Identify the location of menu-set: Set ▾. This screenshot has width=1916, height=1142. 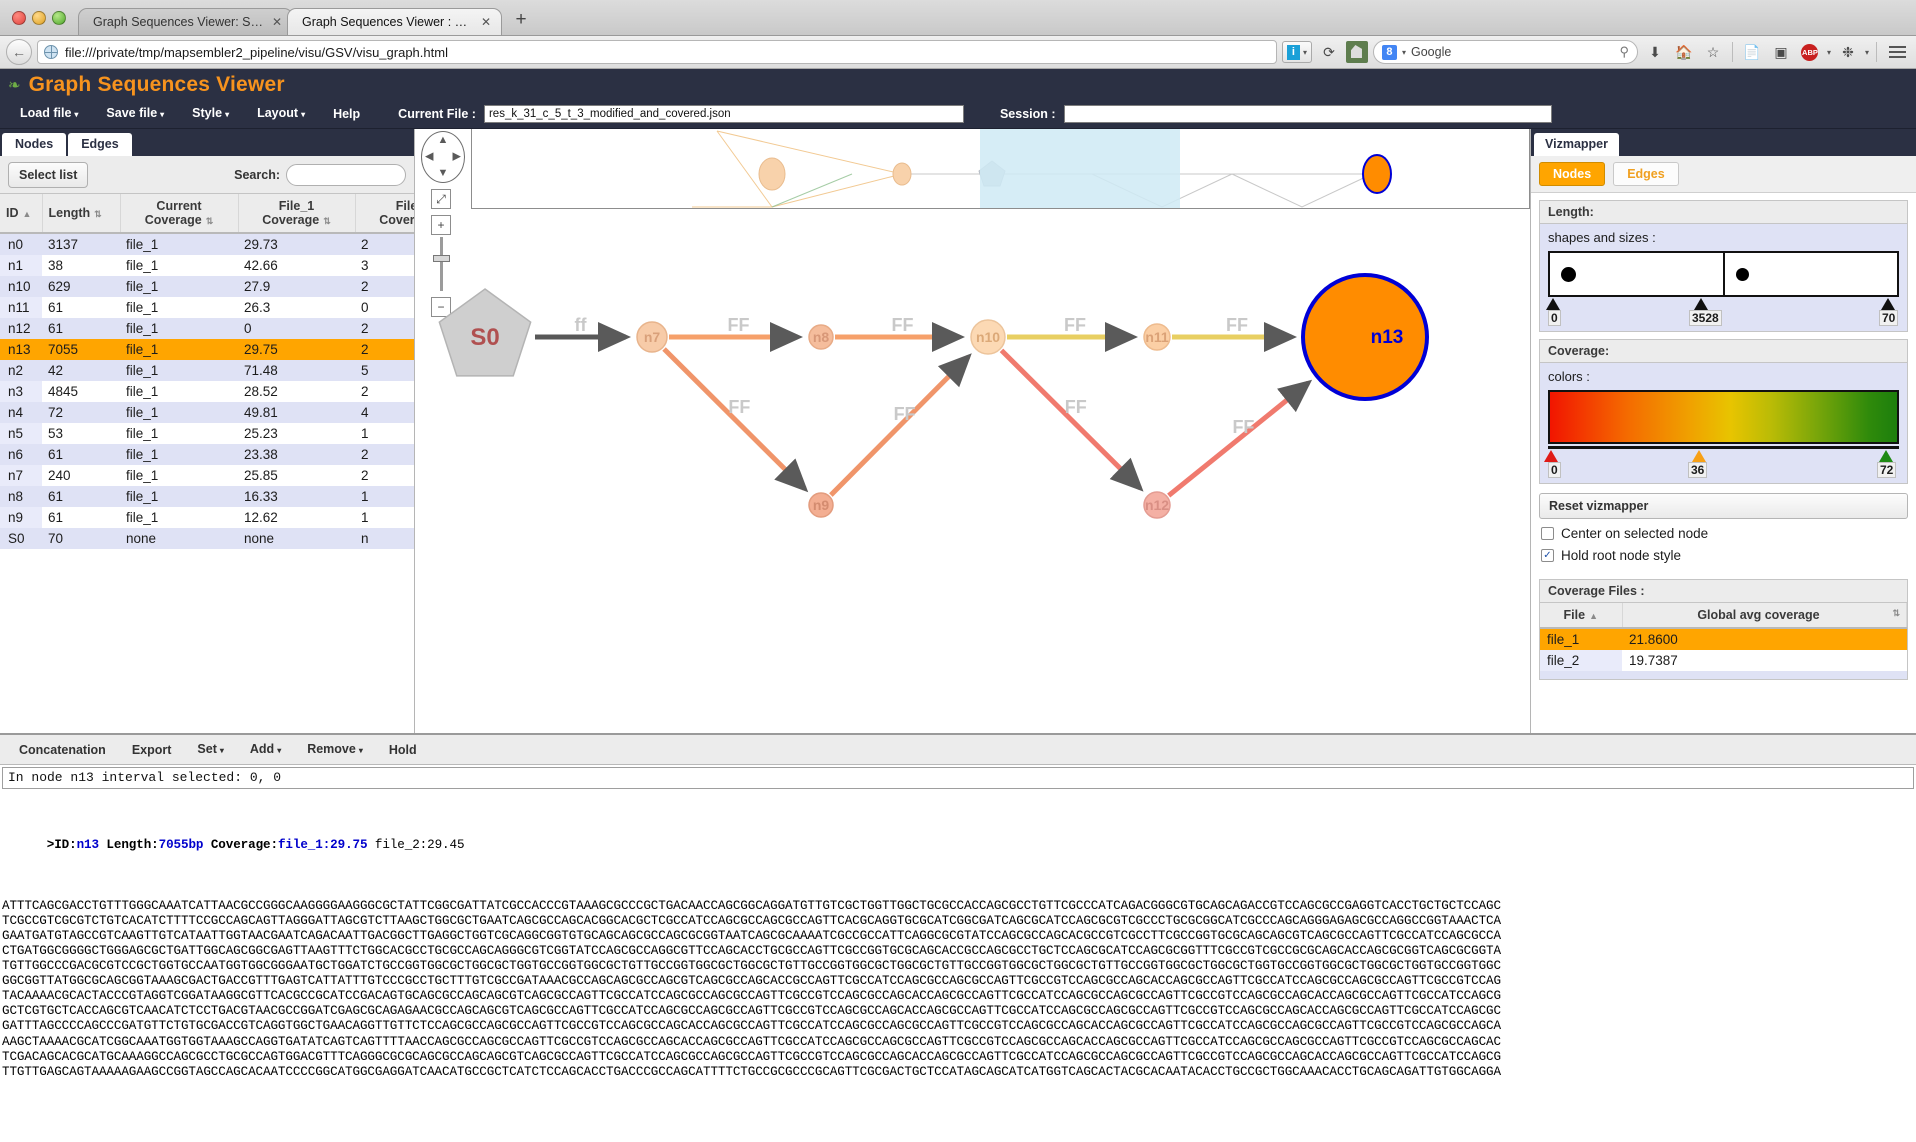
(210, 750).